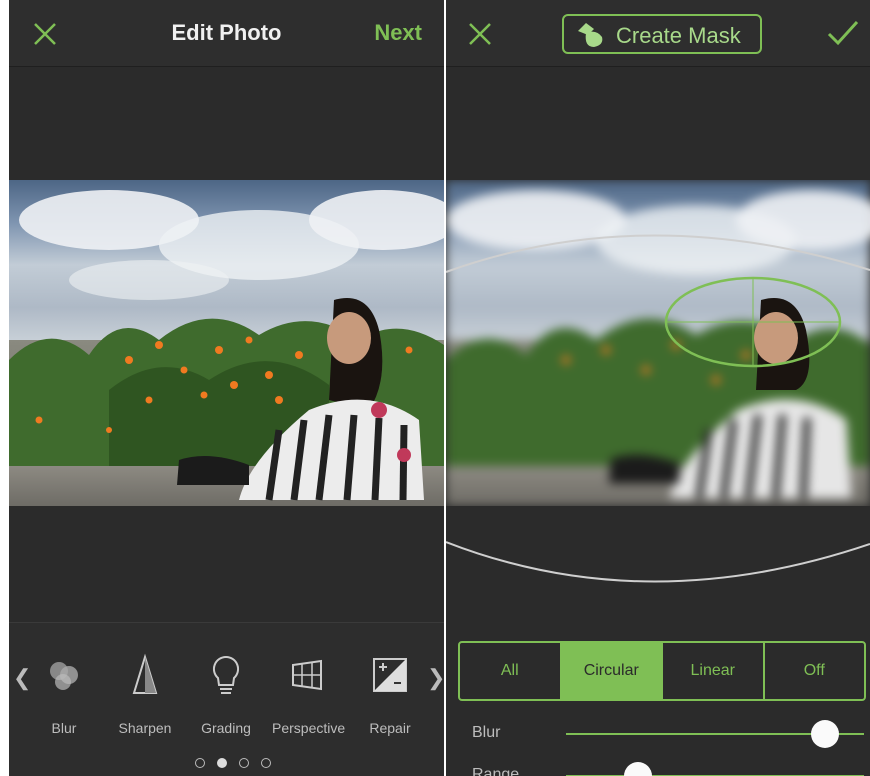 Image resolution: width=870 pixels, height=776 pixels. Describe the element at coordinates (233, 764) in the screenshot. I see `page-indicator` at that location.